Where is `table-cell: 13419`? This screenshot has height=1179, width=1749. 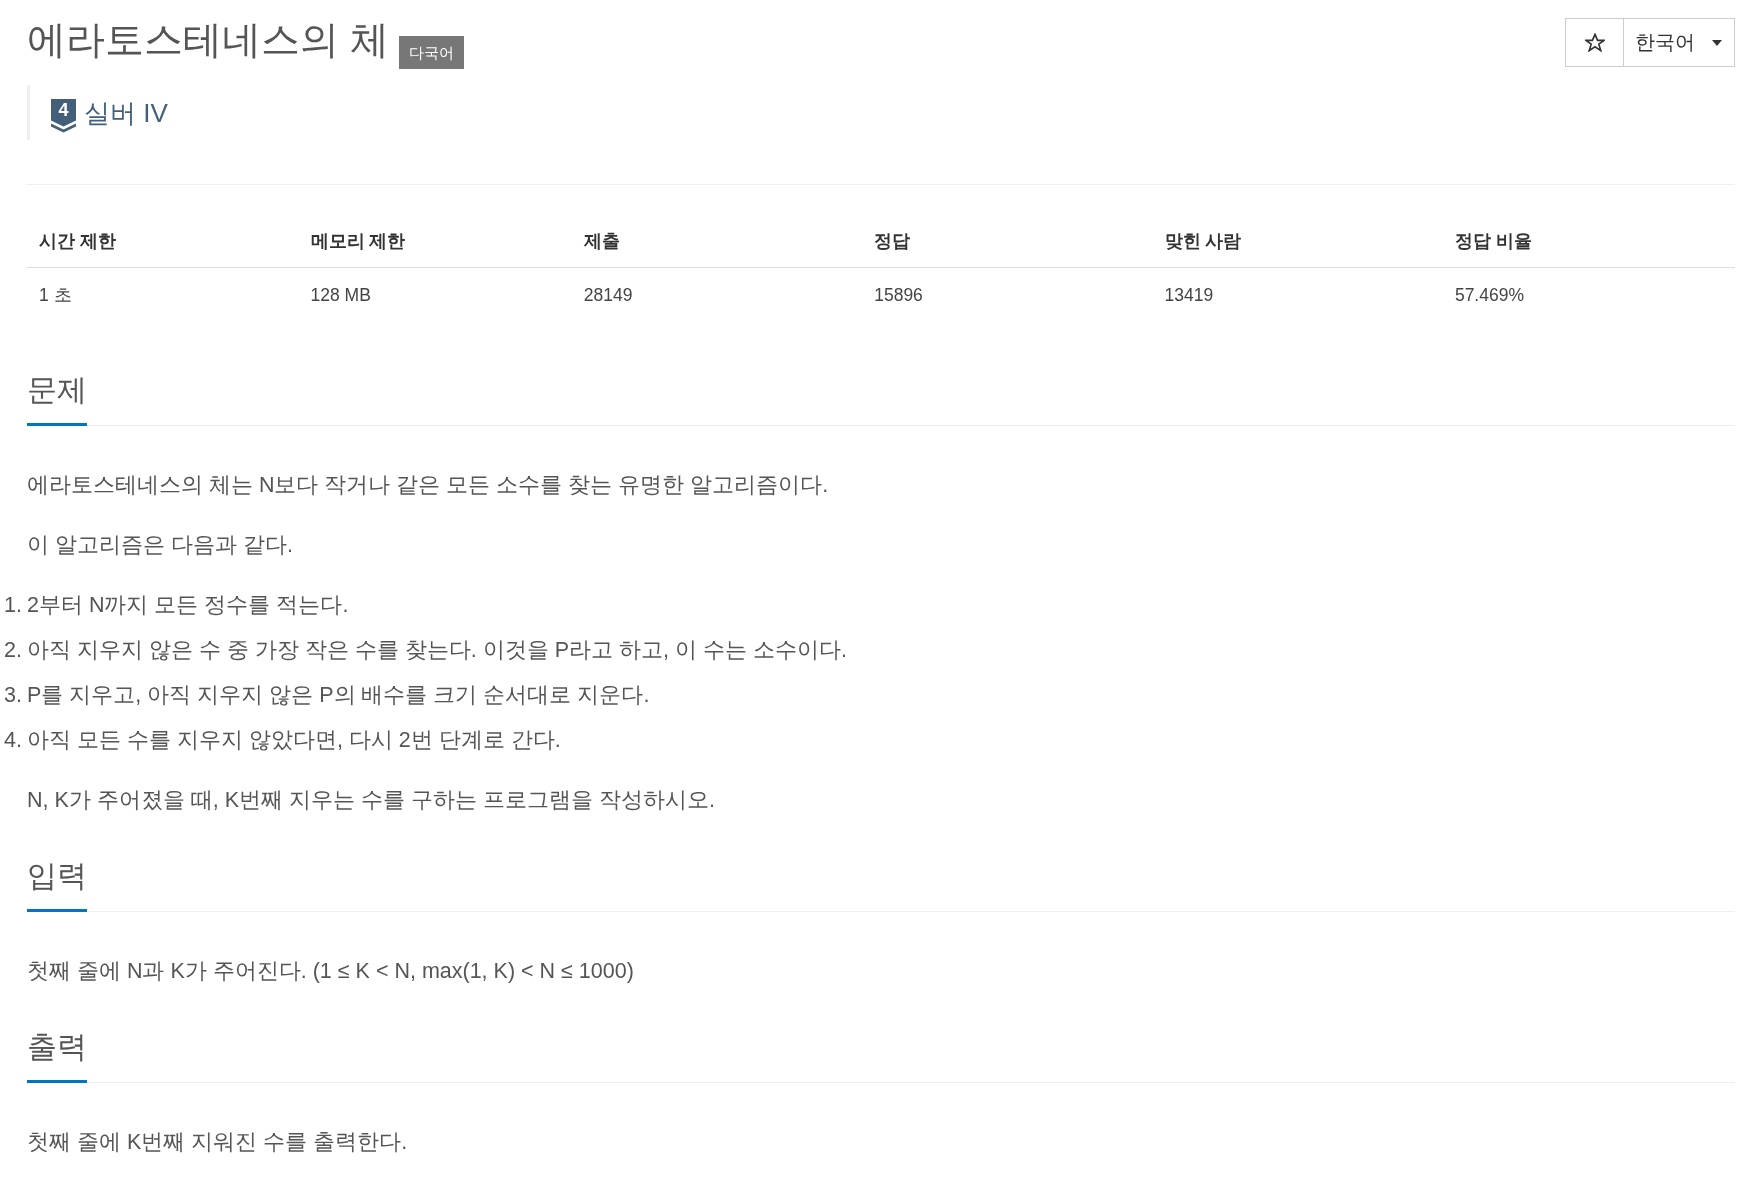
table-cell: 13419 is located at coordinates (1297, 293).